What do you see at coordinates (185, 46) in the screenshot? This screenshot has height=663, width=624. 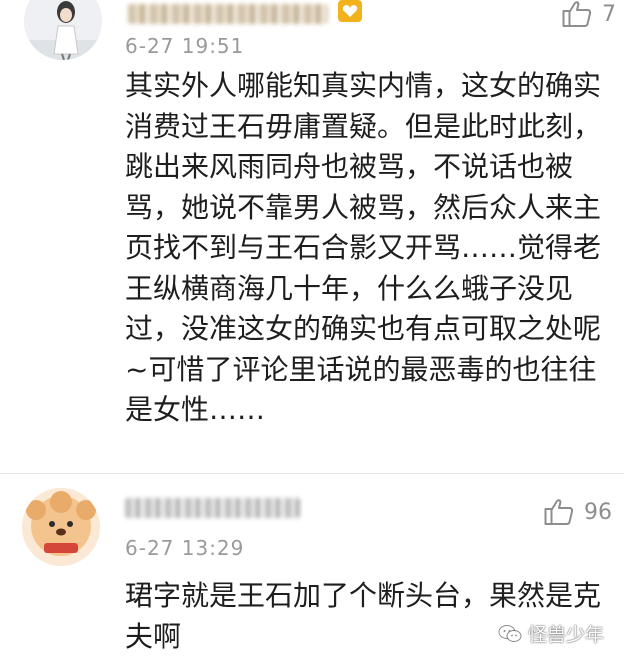 I see `comment-time: 6-27 19:51` at bounding box center [185, 46].